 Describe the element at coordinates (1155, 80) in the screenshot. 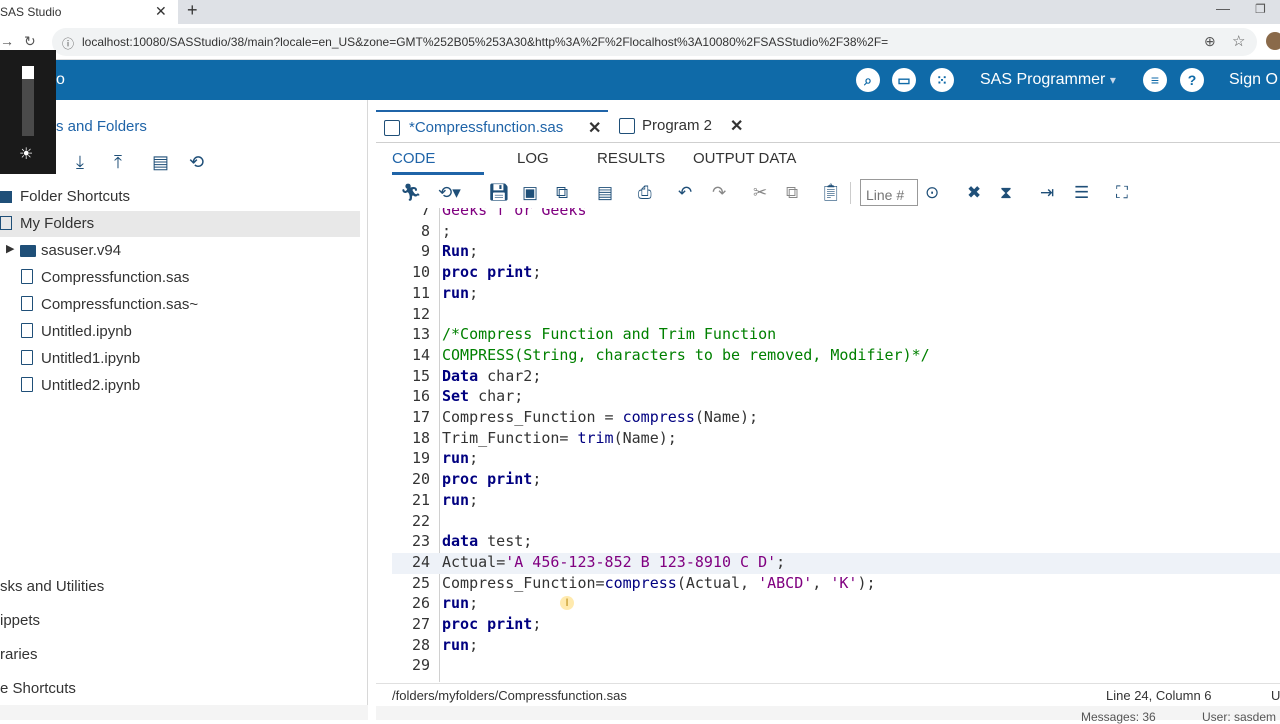

I see `menu-icon: ≡` at that location.